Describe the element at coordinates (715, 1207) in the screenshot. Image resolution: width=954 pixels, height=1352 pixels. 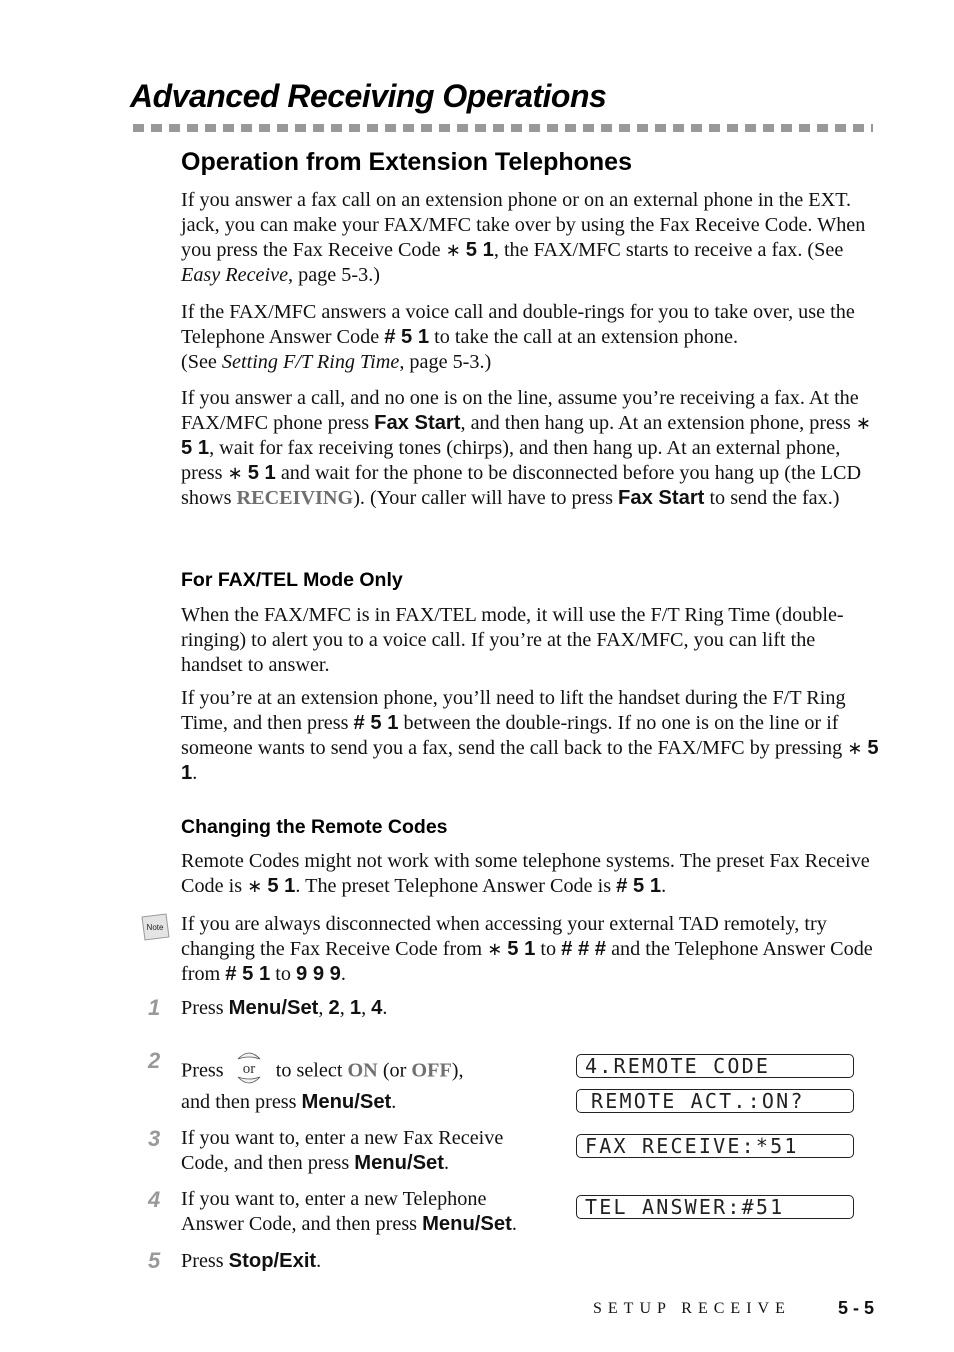
I see `lcd-display-tel-answer: TEL ANSWER:#51` at that location.